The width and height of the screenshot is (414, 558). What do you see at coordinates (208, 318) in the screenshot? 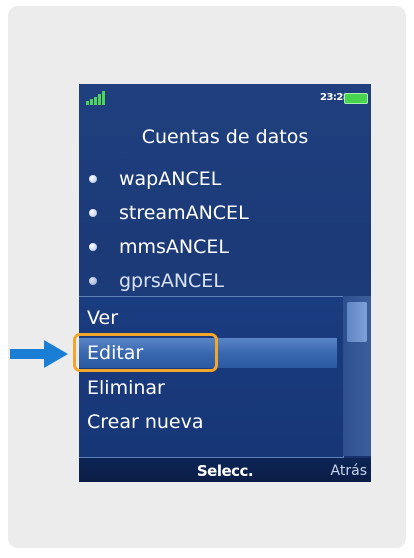
I see `menu-item-ver: Ver` at bounding box center [208, 318].